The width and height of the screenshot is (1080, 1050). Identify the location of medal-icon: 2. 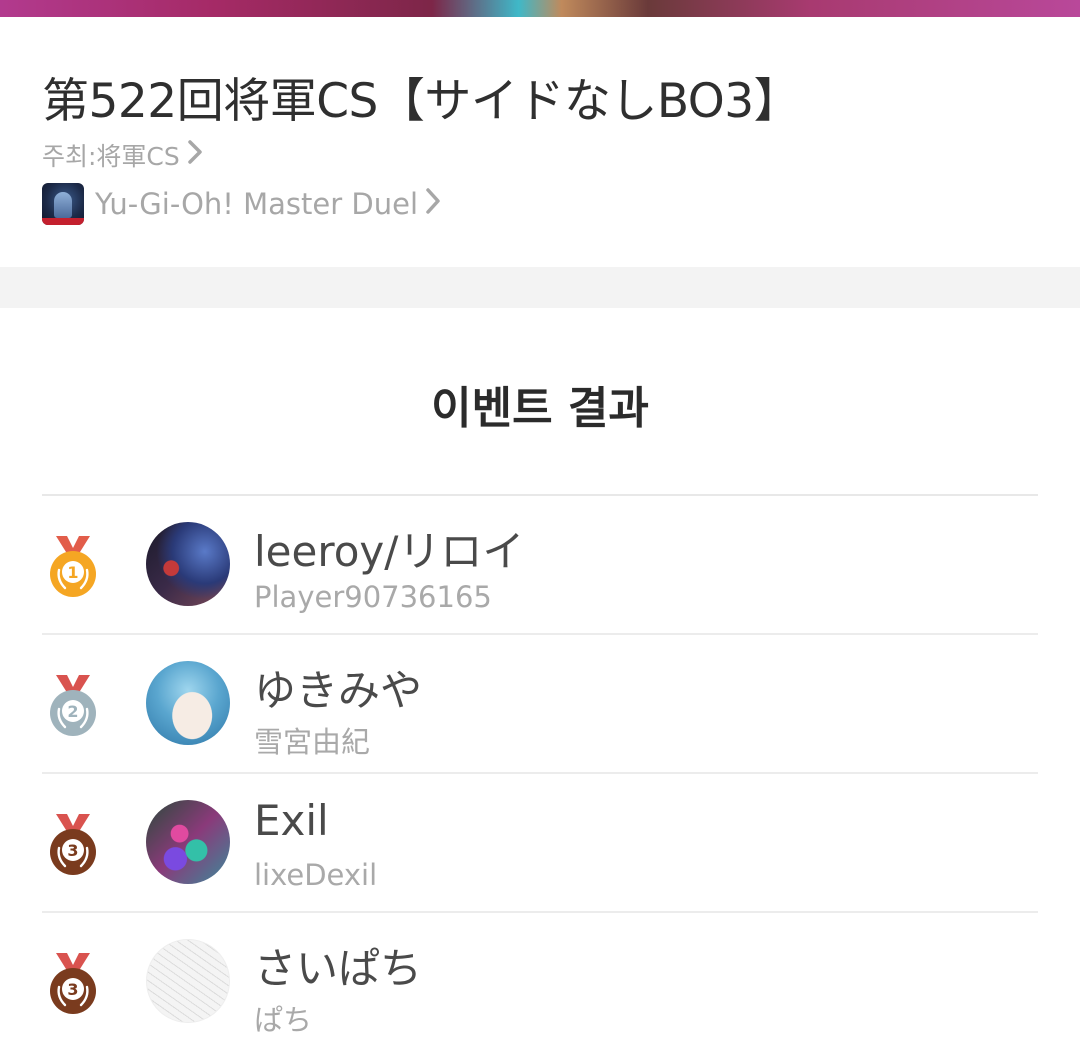
(73, 705).